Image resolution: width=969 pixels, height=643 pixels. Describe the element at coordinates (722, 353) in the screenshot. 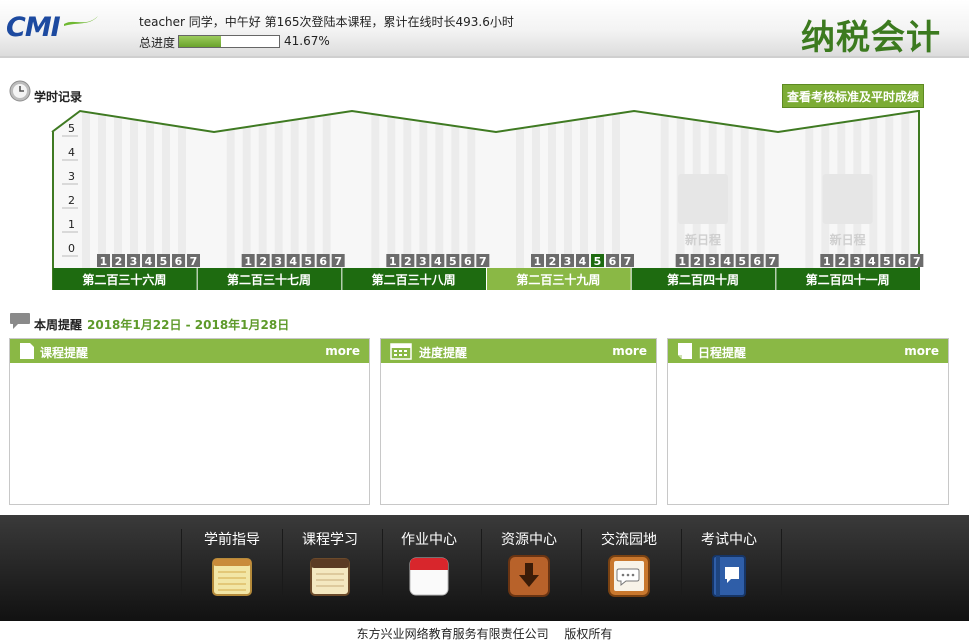

I see `panel-title: 日程提醒` at that location.